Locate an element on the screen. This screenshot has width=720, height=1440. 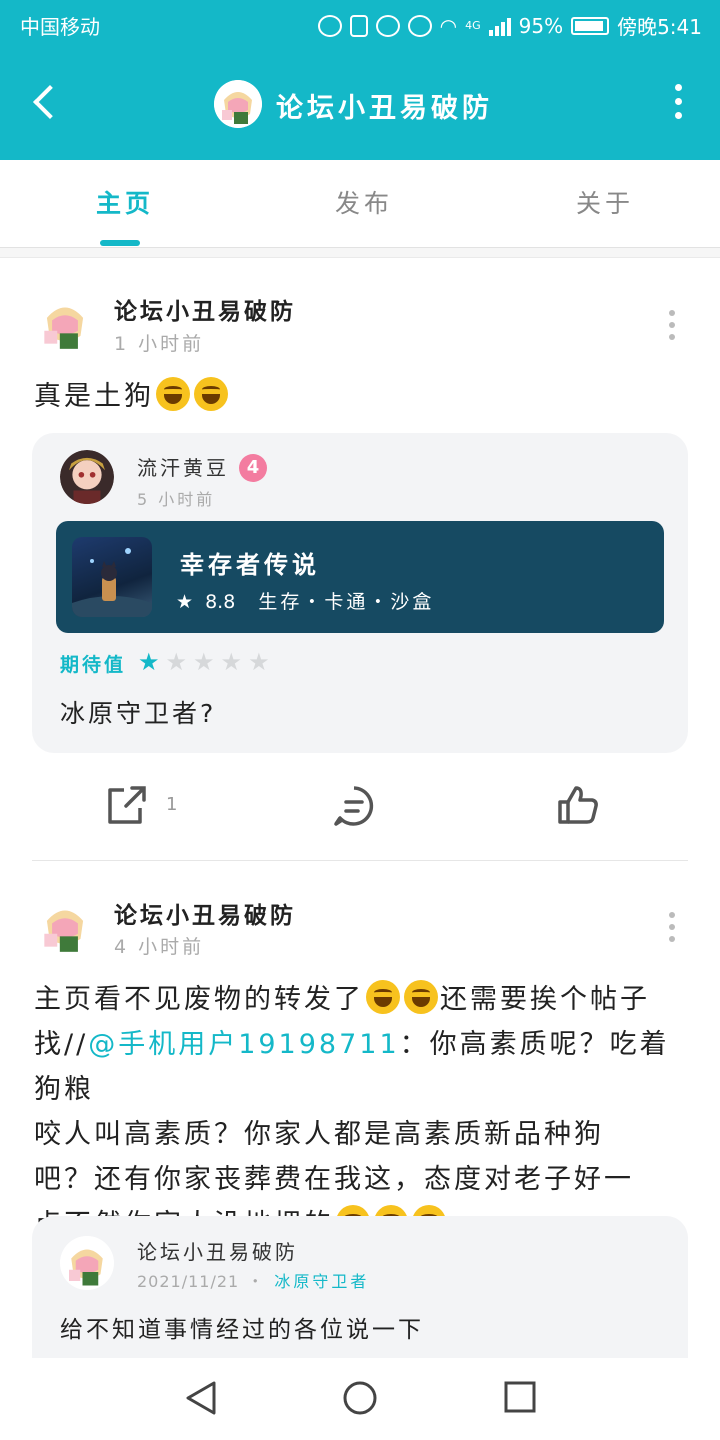
quoted-time: 5 小时前 is located at coordinates (176, 499).